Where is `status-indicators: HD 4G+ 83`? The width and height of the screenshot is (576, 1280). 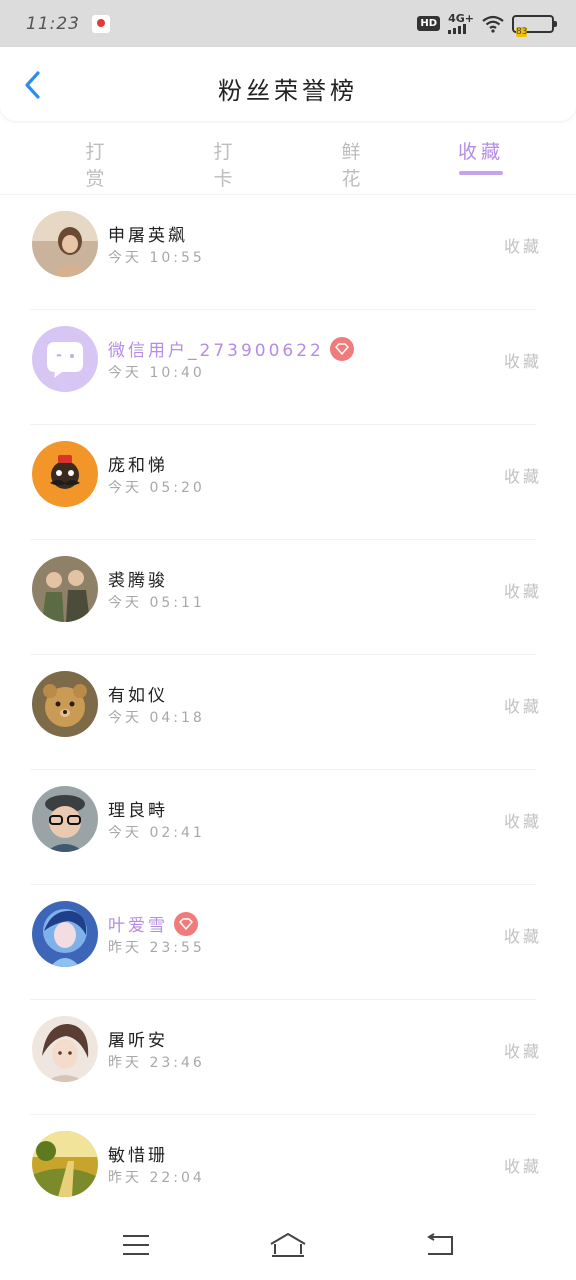 status-indicators: HD 4G+ 83 is located at coordinates (487, 24).